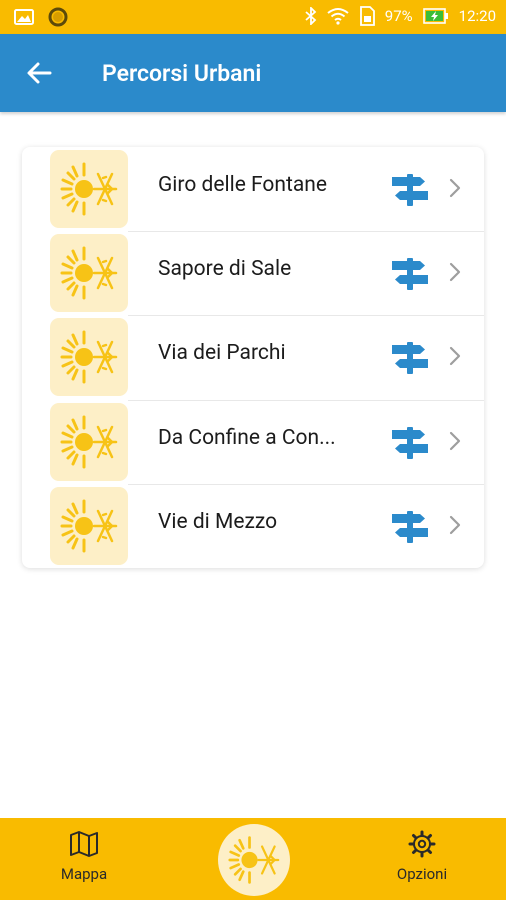 The width and height of the screenshot is (506, 900). What do you see at coordinates (422, 844) in the screenshot?
I see `gear-icon` at bounding box center [422, 844].